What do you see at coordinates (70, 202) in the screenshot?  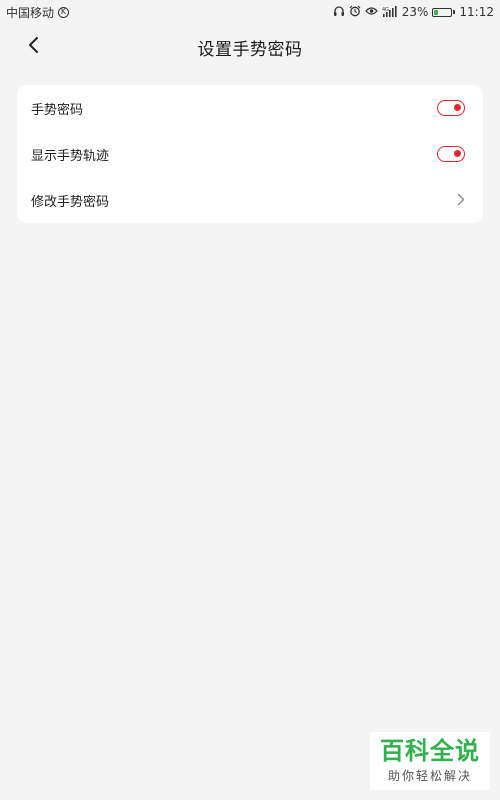 I see `setting-label: 修改手势密码` at bounding box center [70, 202].